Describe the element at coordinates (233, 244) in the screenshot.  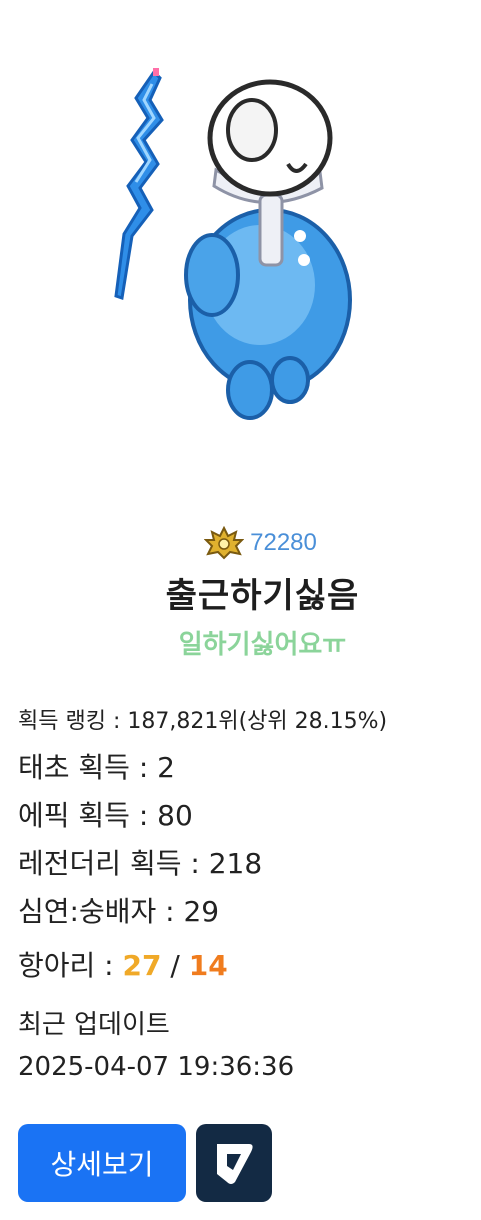
I see `snowman-character-icon` at that location.